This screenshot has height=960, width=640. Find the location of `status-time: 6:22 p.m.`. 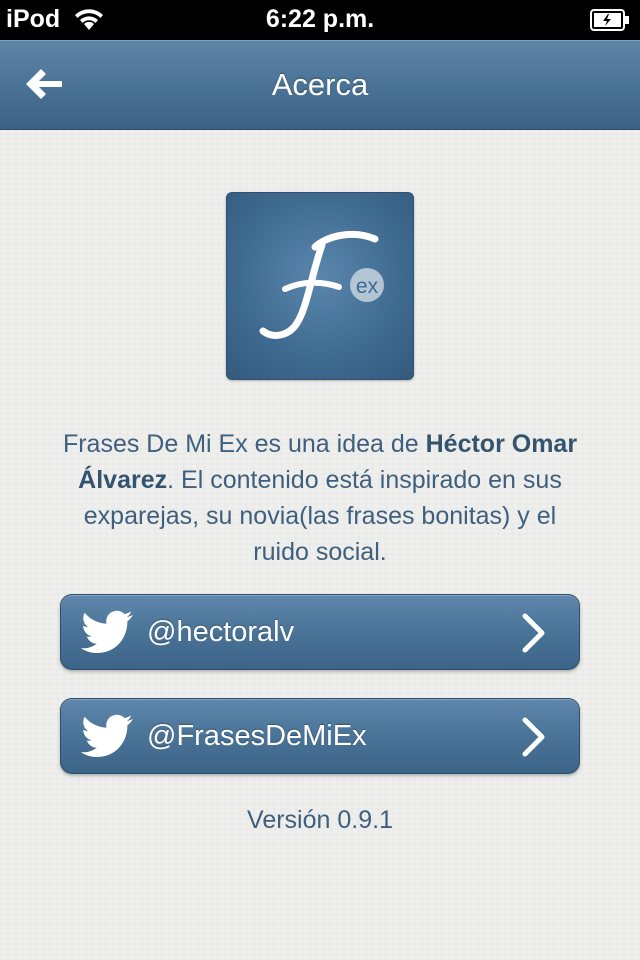

status-time: 6:22 p.m. is located at coordinates (320, 19).